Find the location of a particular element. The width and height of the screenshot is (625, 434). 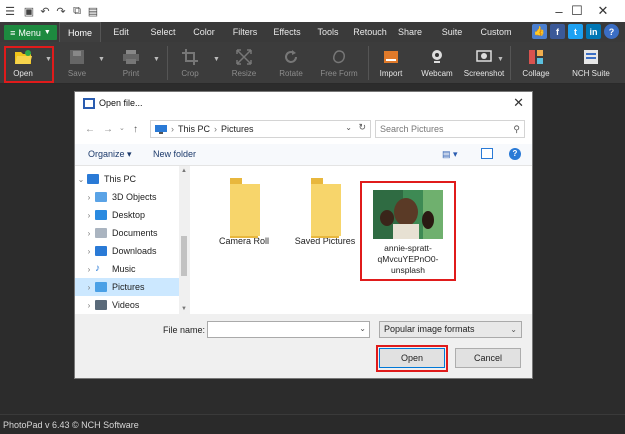

address-bar: › This PC › Pictures ⌄ ↻ is located at coordinates (260, 129).